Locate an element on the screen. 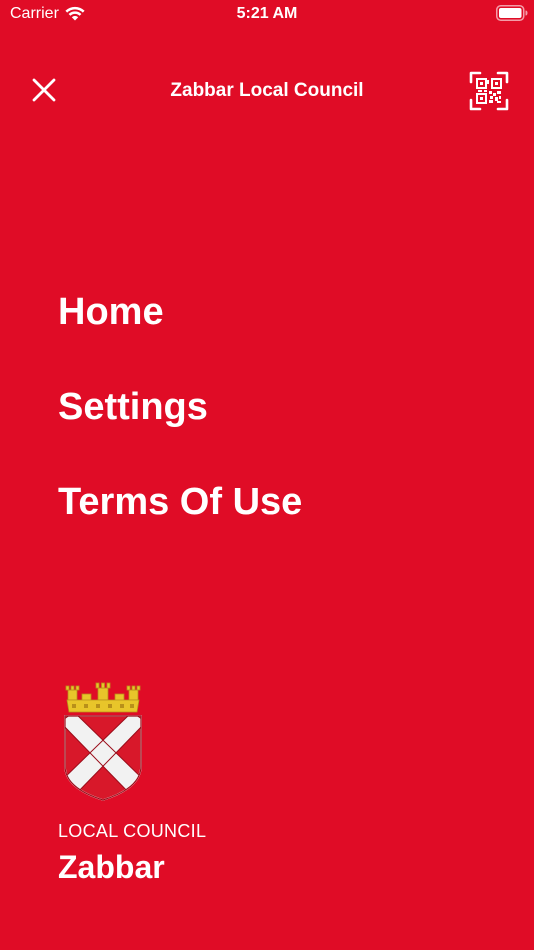 This screenshot has height=950, width=534. council-label: LOCAL COUNCIL is located at coordinates (132, 831).